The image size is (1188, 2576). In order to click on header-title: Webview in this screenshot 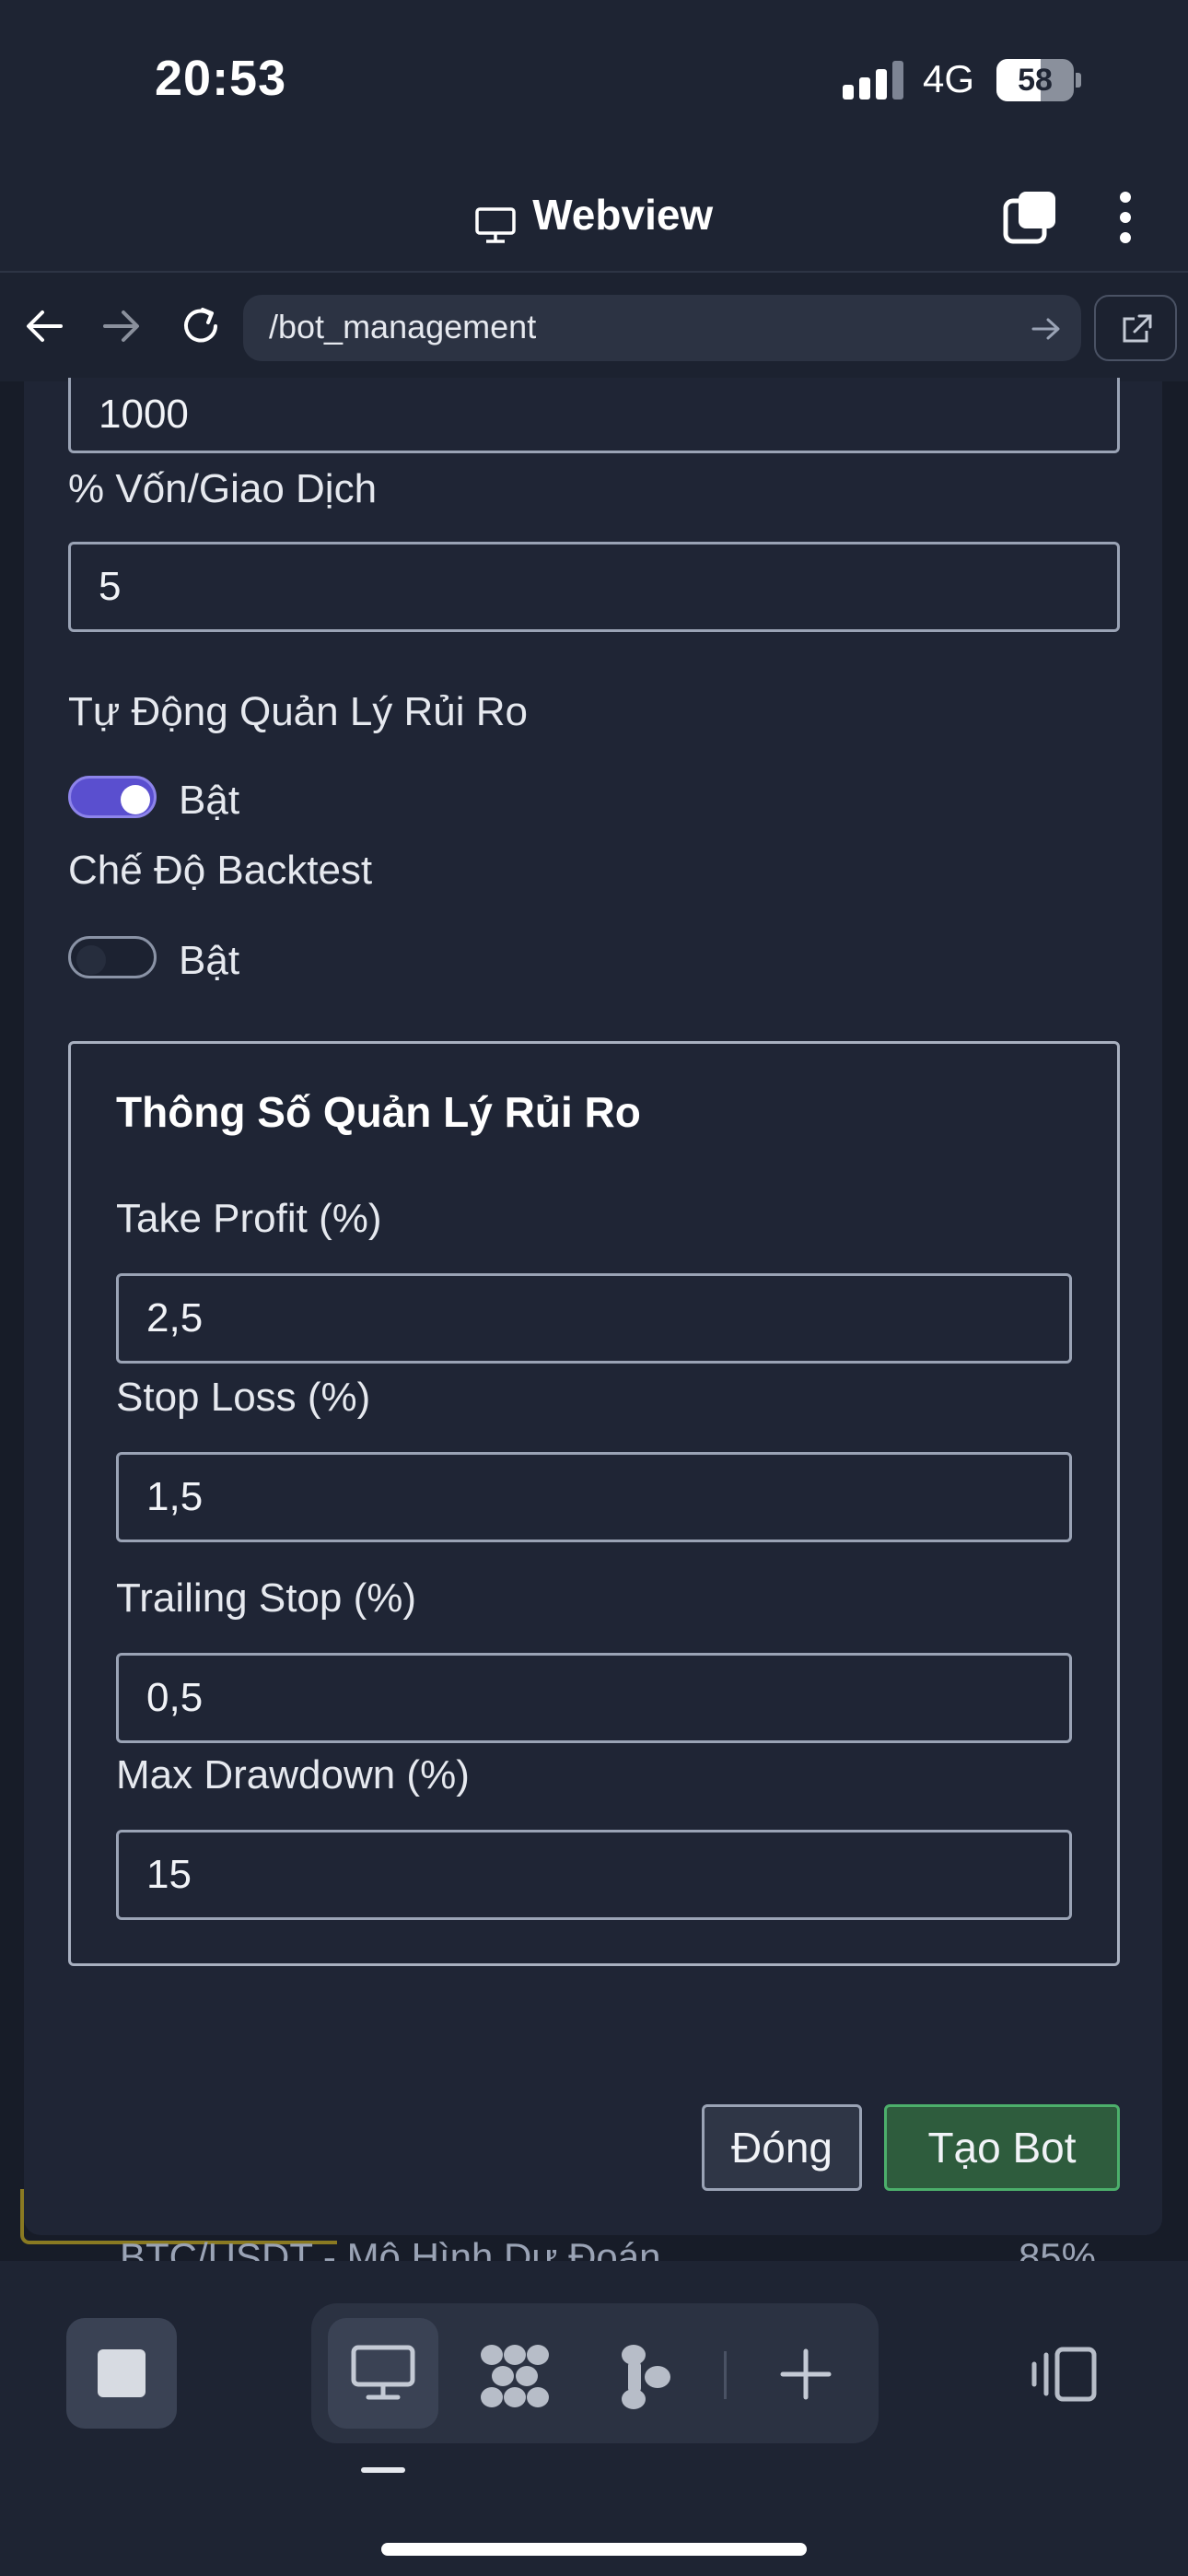, I will do `click(623, 215)`.